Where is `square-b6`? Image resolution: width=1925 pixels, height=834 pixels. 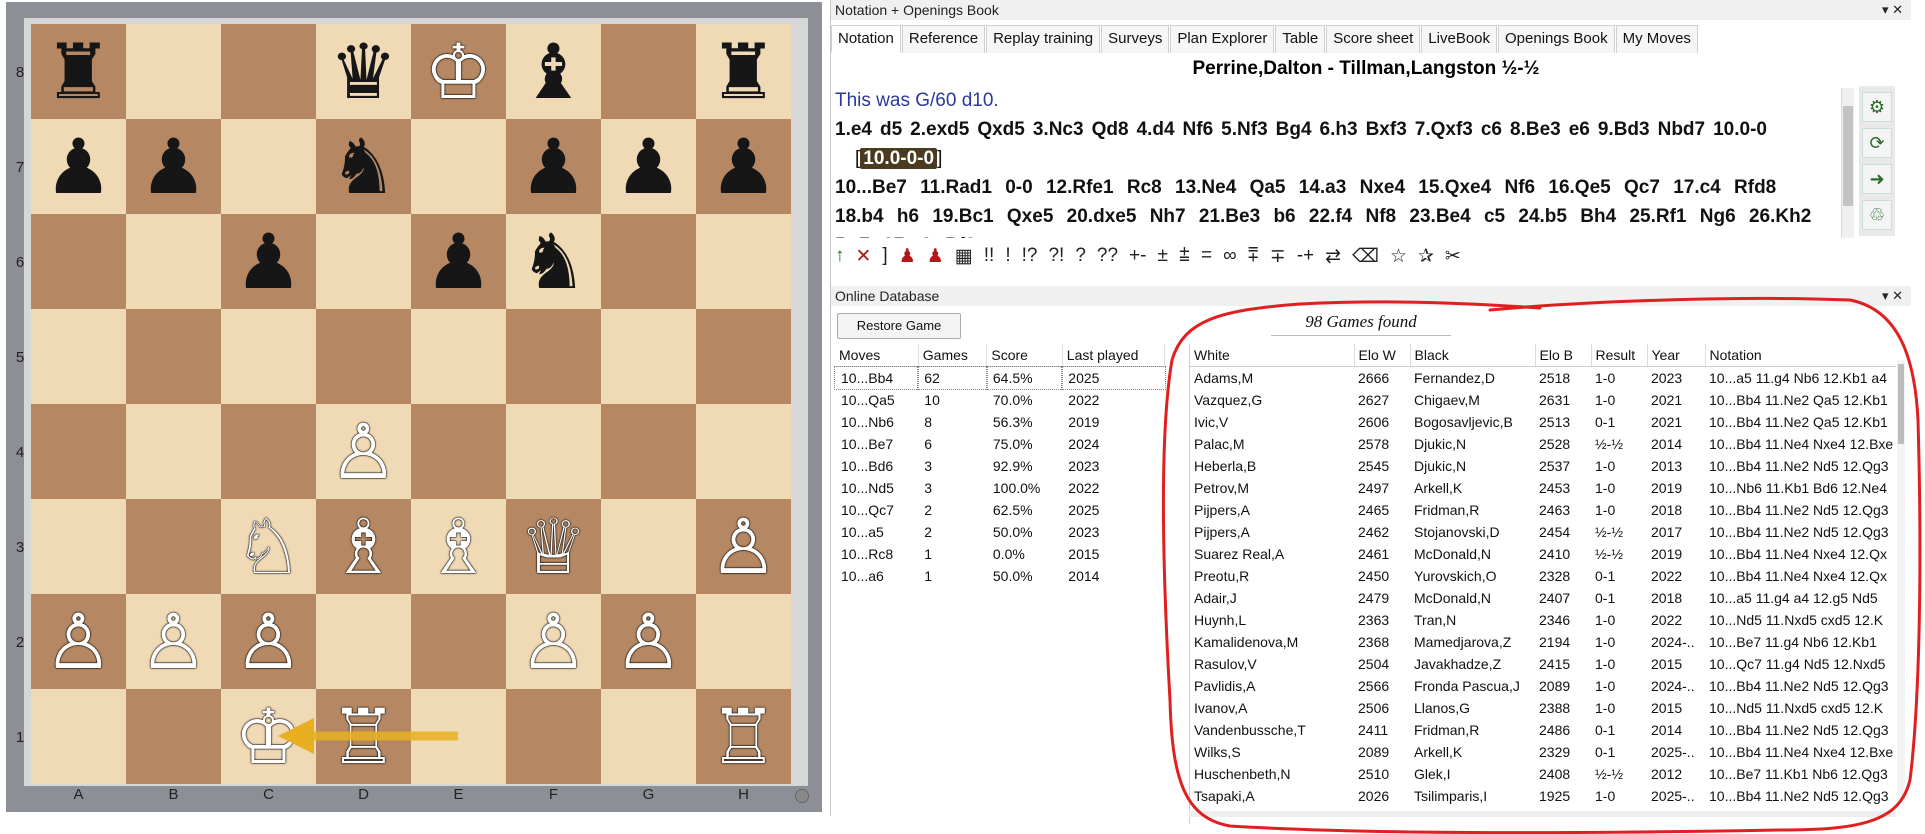 square-b6 is located at coordinates (173, 261).